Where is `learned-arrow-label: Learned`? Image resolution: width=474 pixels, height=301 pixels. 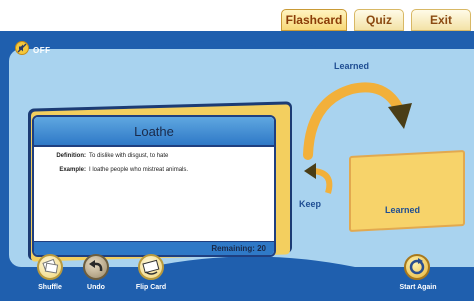 learned-arrow-label: Learned is located at coordinates (352, 66).